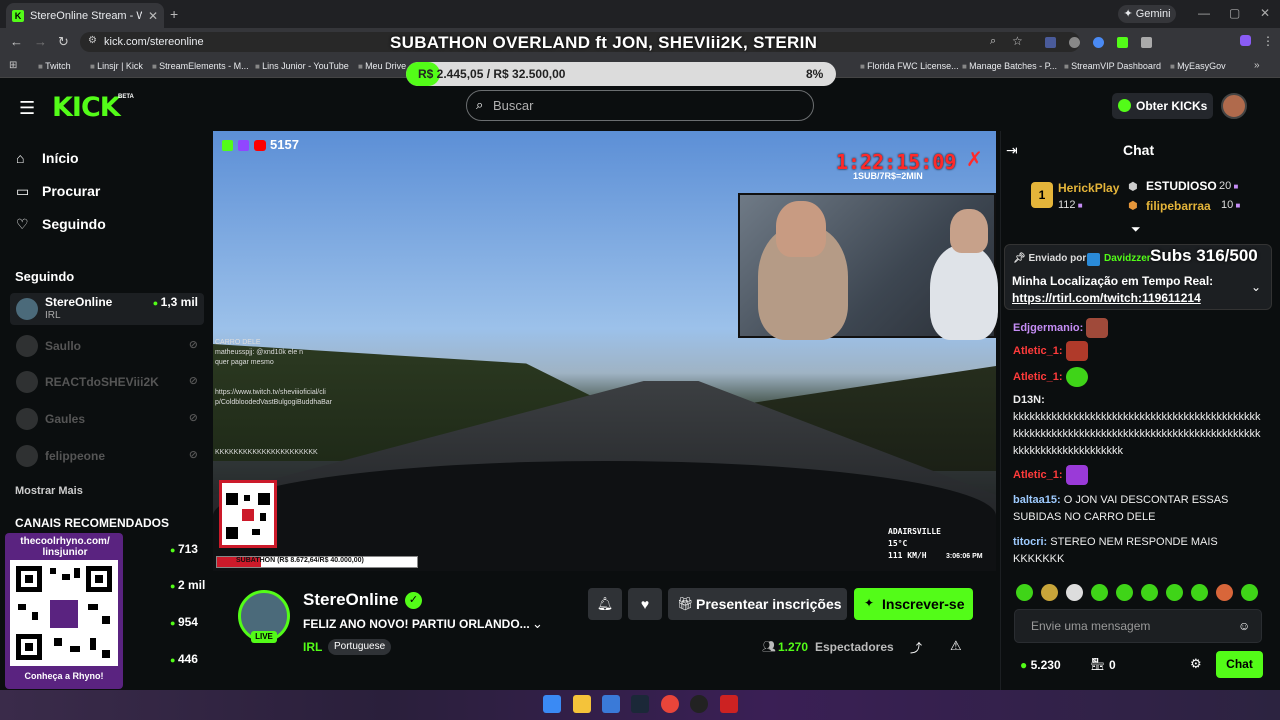 This screenshot has width=1280, height=720. What do you see at coordinates (61, 224) in the screenshot?
I see `nav-following: ♡ Seguindo` at bounding box center [61, 224].